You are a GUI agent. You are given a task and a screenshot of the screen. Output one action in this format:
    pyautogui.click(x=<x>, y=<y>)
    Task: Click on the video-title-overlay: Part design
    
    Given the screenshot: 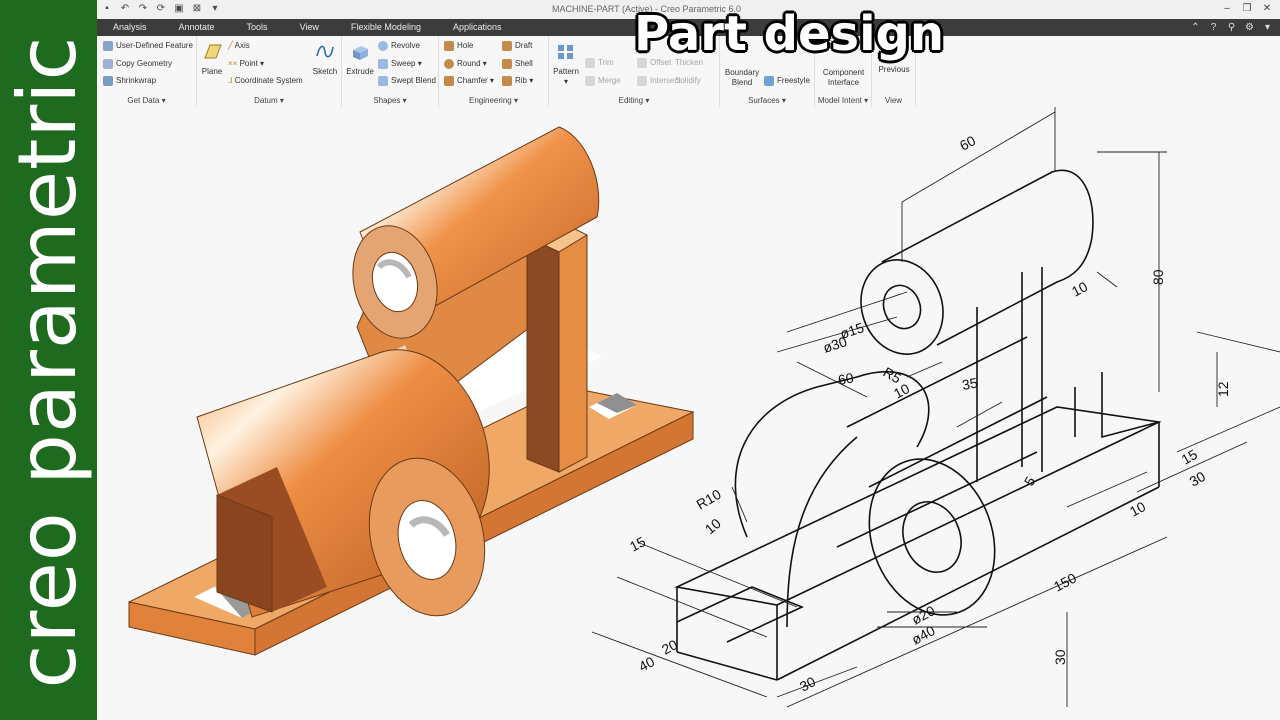 What is the action you would take?
    pyautogui.click(x=789, y=34)
    